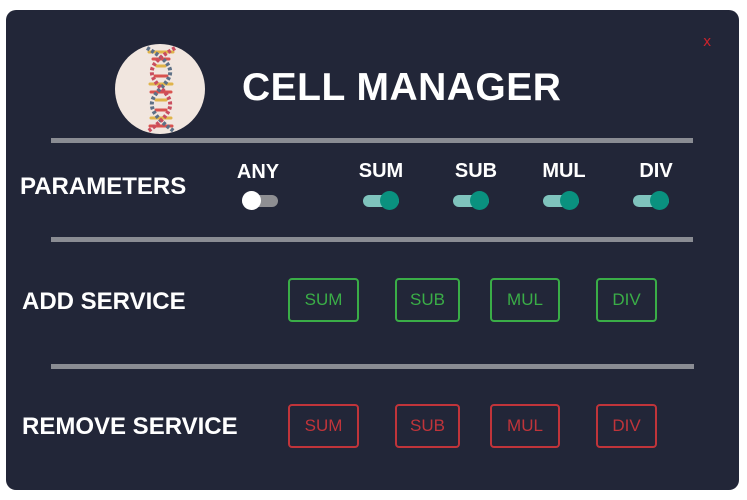 This screenshot has height=500, width=747. What do you see at coordinates (103, 186) in the screenshot?
I see `parameters-label: PARAMETERS` at bounding box center [103, 186].